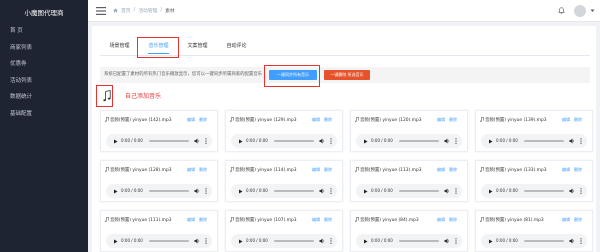  I want to click on chevron-down-icon, so click(592, 11).